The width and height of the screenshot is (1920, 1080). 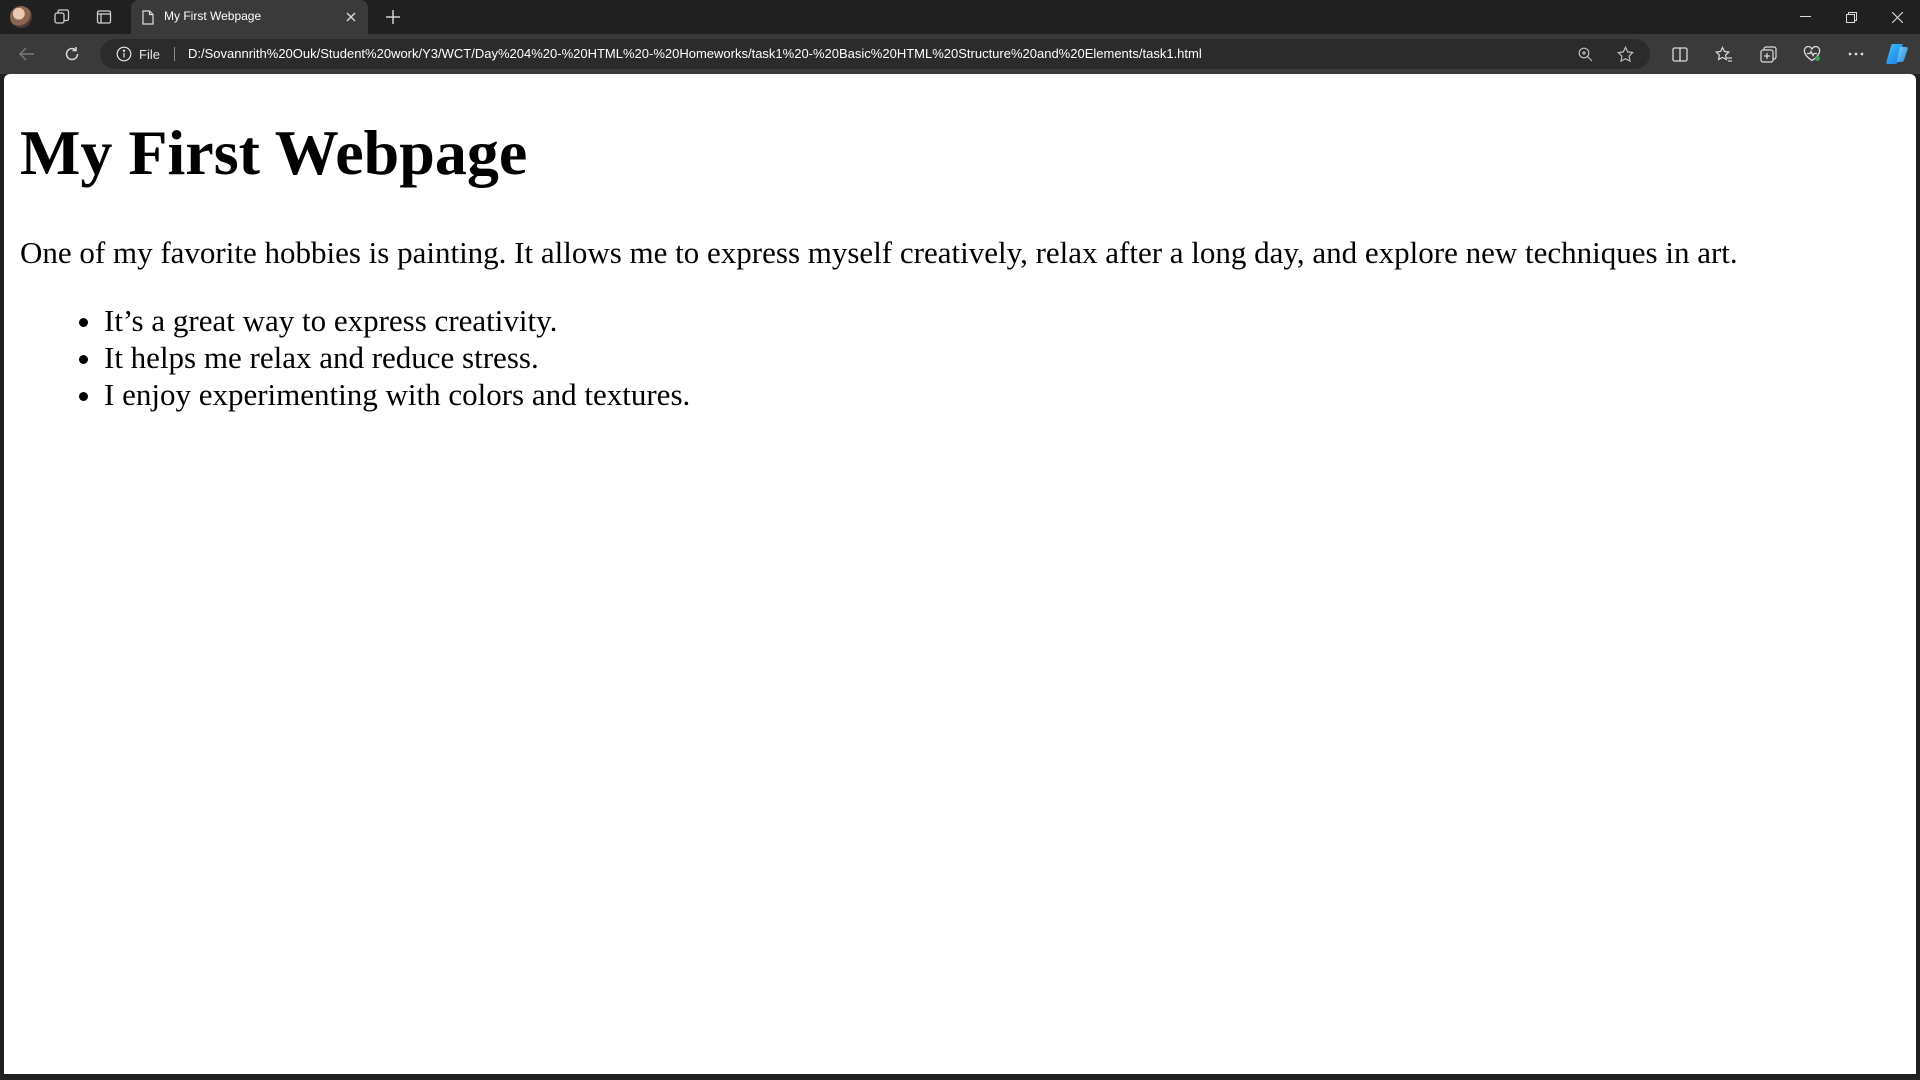 What do you see at coordinates (393, 17) in the screenshot?
I see `new-tab-button` at bounding box center [393, 17].